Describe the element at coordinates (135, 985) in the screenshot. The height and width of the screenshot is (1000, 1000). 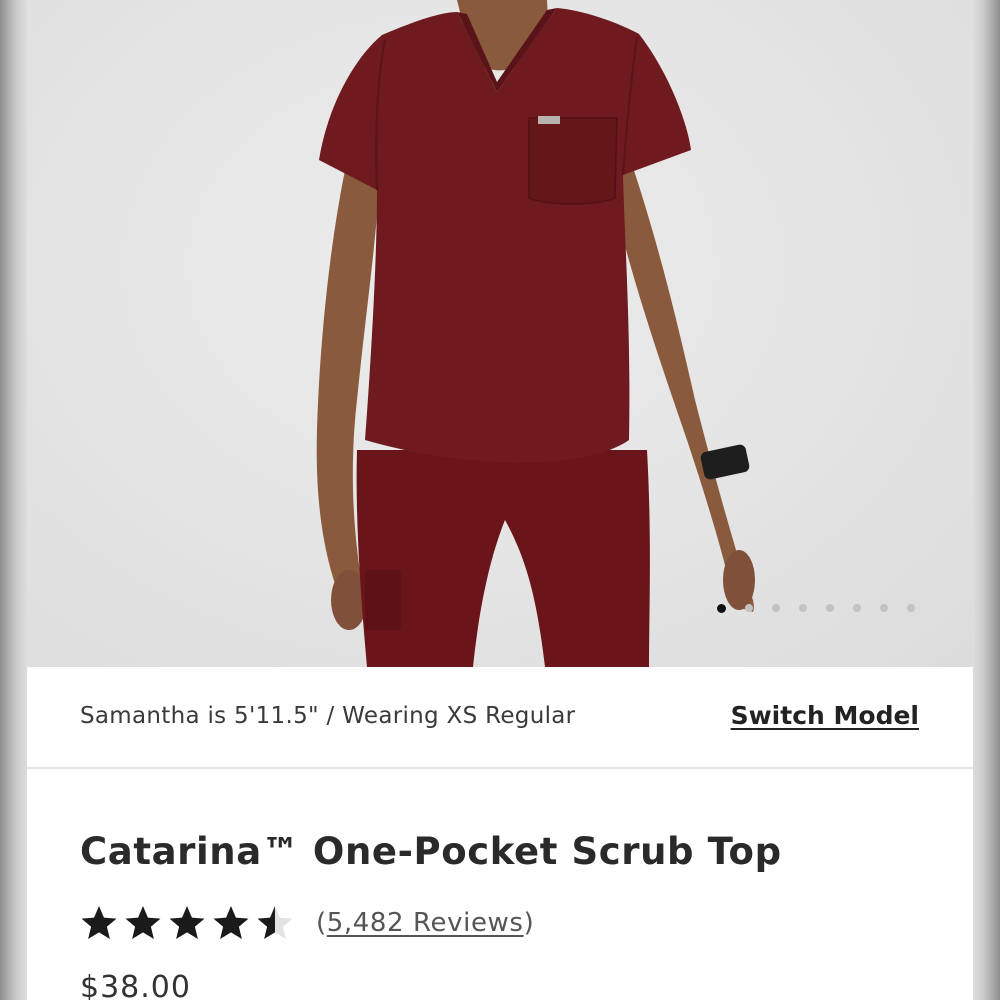
I see `product-price: $38.00` at that location.